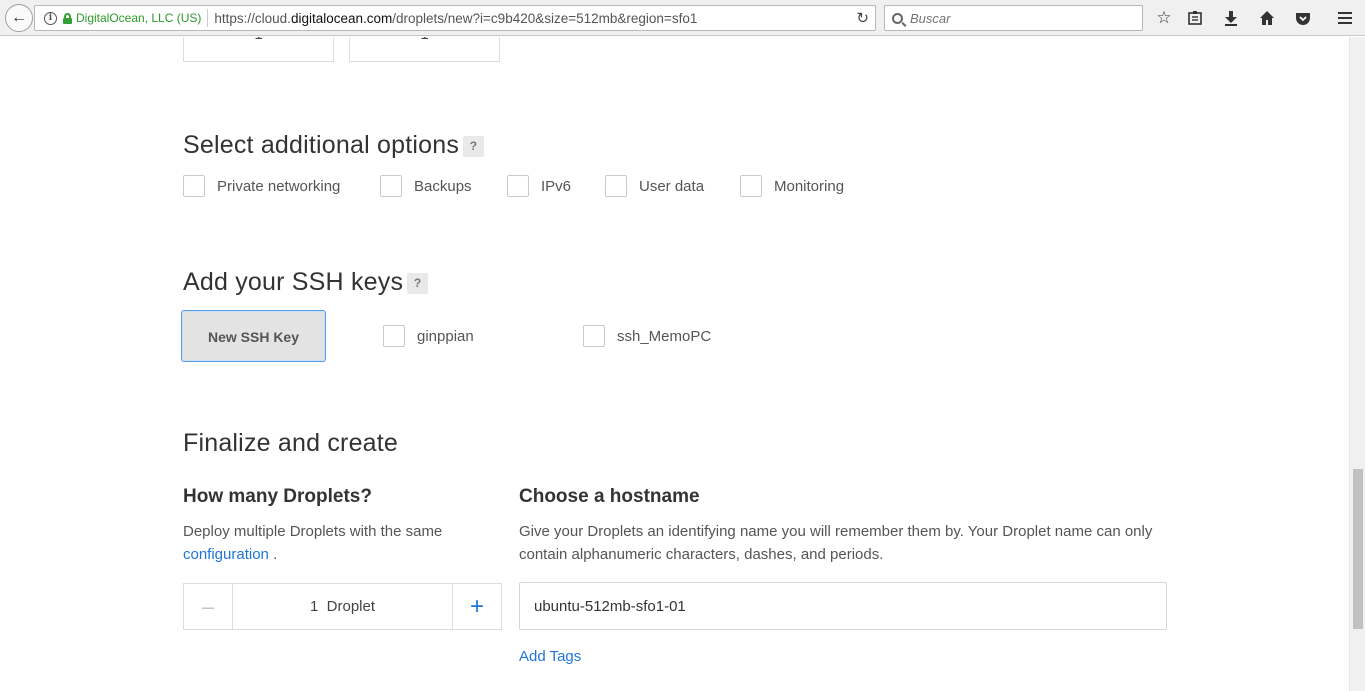 The image size is (1365, 691). I want to click on option-label: IPv6, so click(556, 186).